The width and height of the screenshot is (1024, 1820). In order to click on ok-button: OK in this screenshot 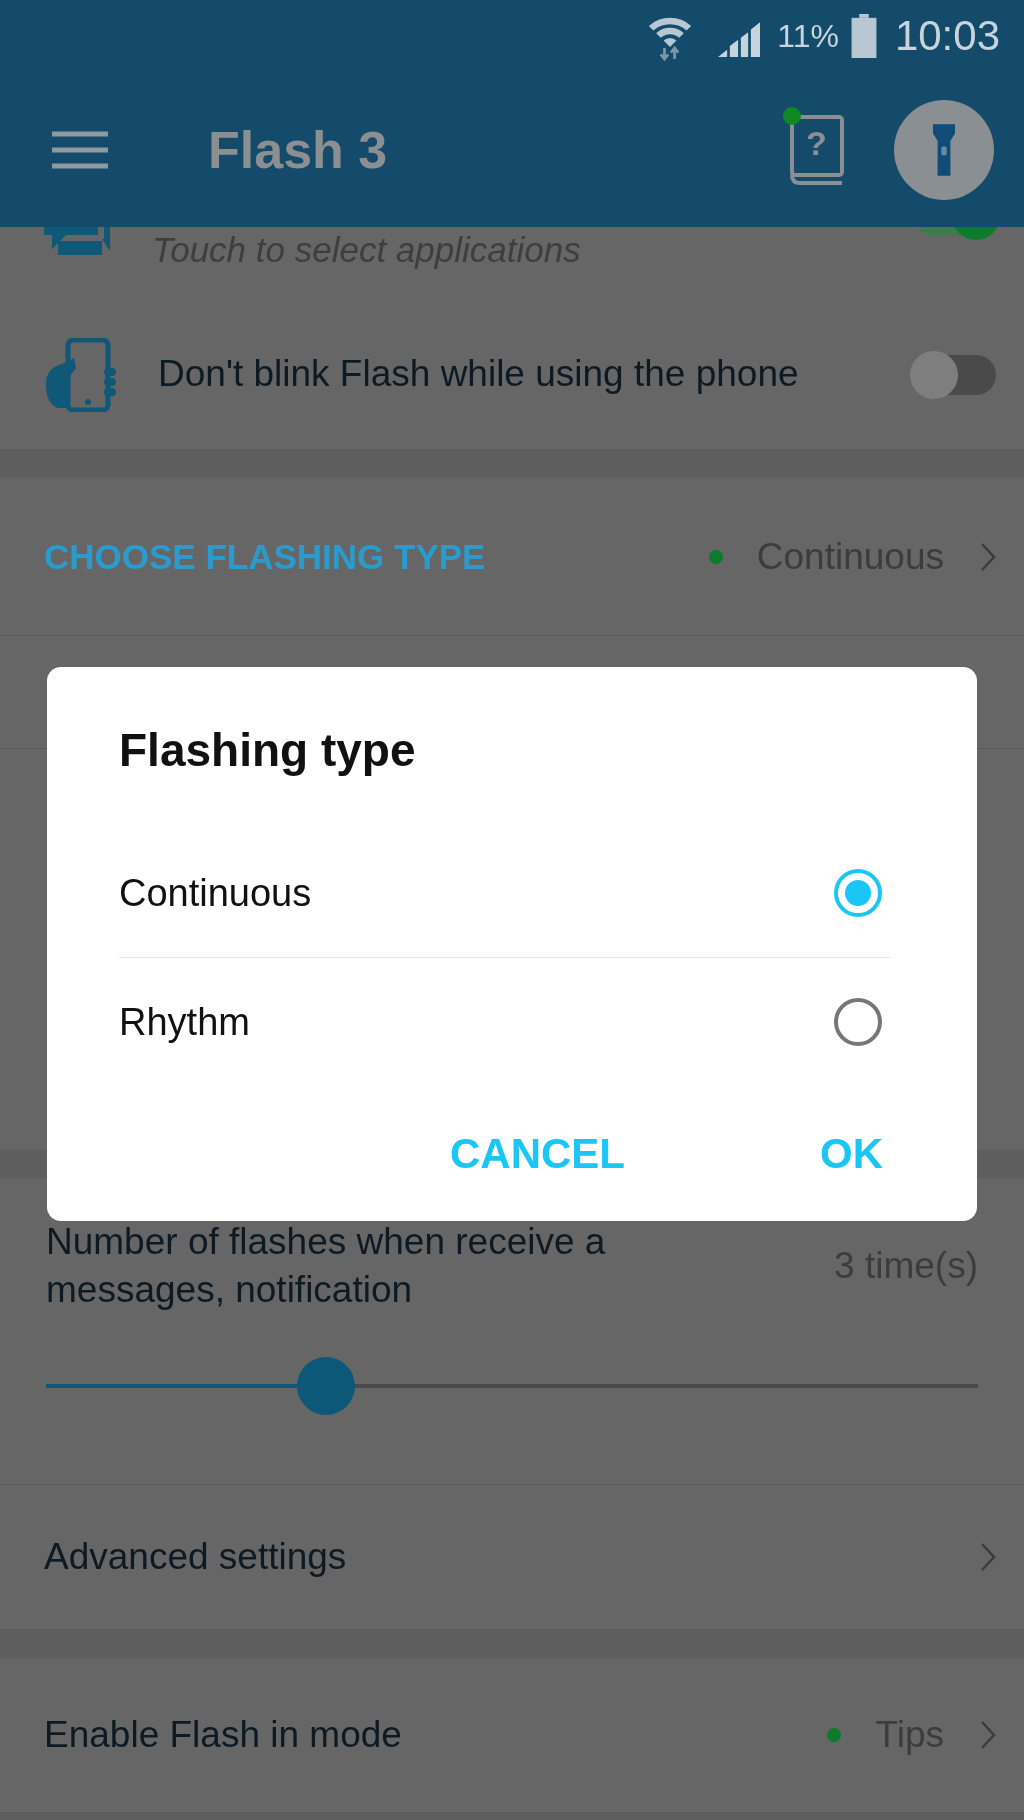, I will do `click(851, 1154)`.